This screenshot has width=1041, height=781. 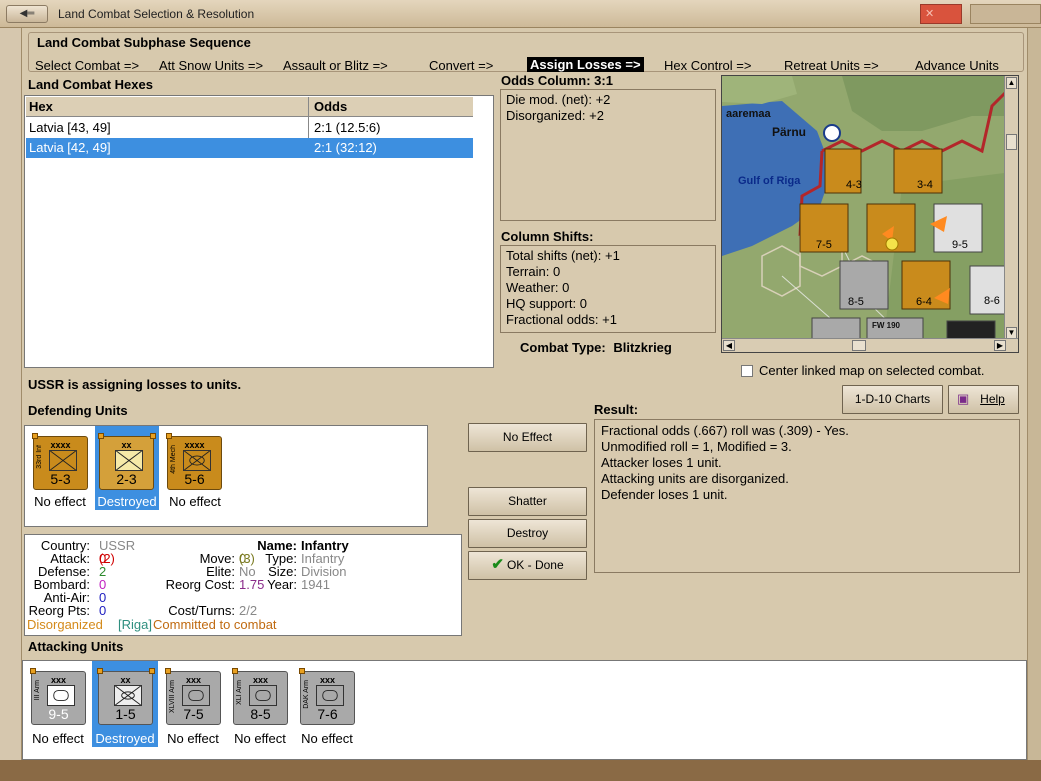 I want to click on city-icon, so click(x=832, y=133).